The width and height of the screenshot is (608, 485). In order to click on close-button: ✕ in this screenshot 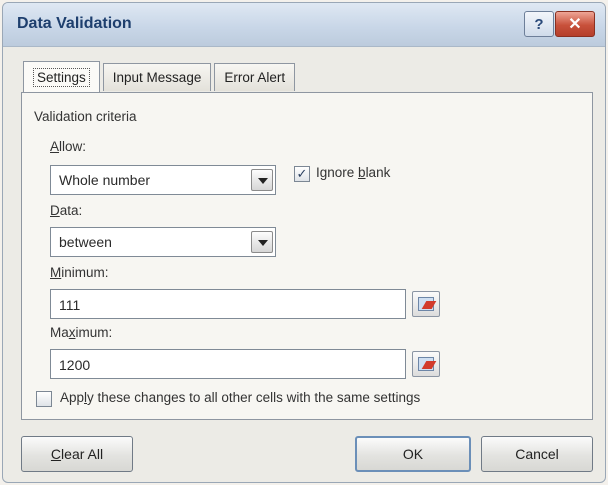, I will do `click(575, 24)`.